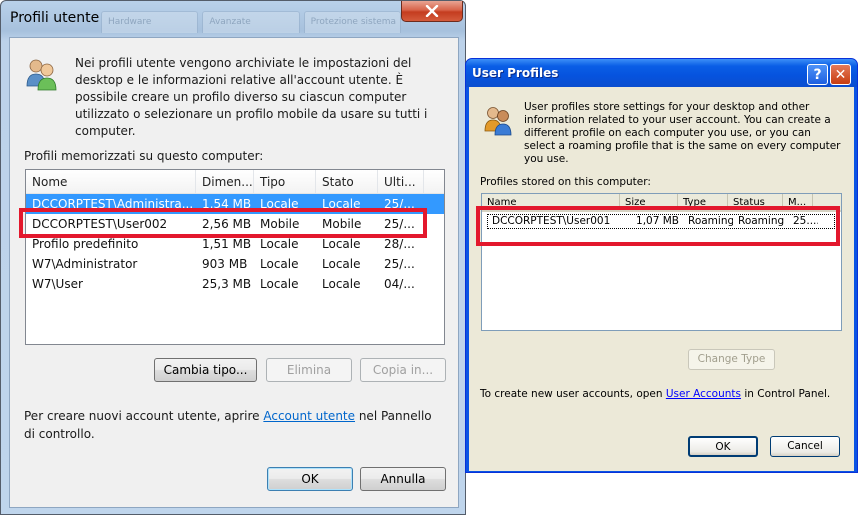  I want to click on help-icon: ?, so click(817, 74).